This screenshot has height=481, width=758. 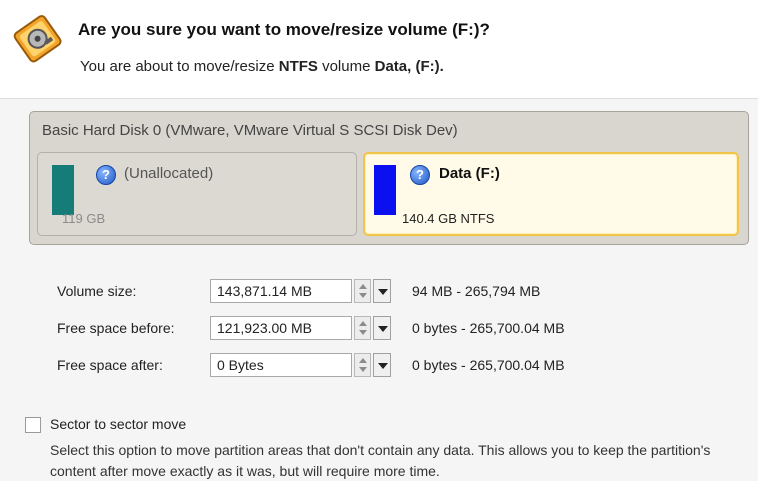 I want to click on free-space-after-label: Free space after:, so click(x=110, y=365).